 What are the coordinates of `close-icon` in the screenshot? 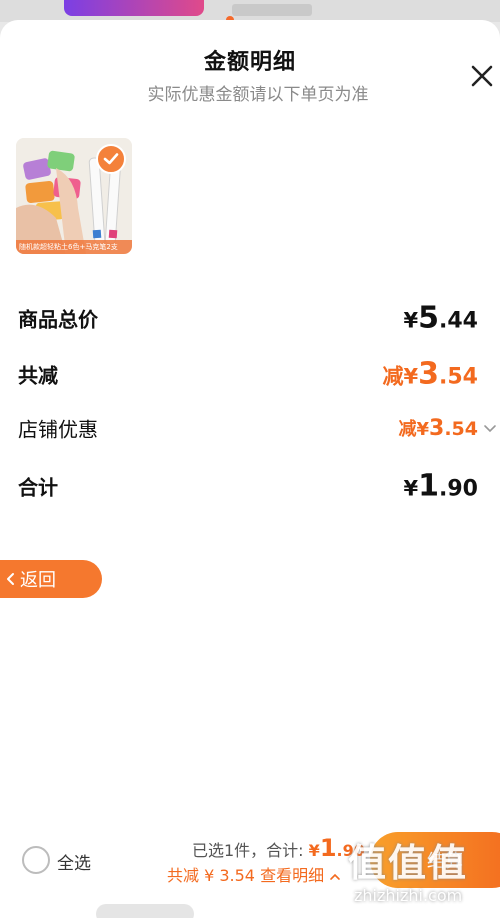 It's located at (482, 76).